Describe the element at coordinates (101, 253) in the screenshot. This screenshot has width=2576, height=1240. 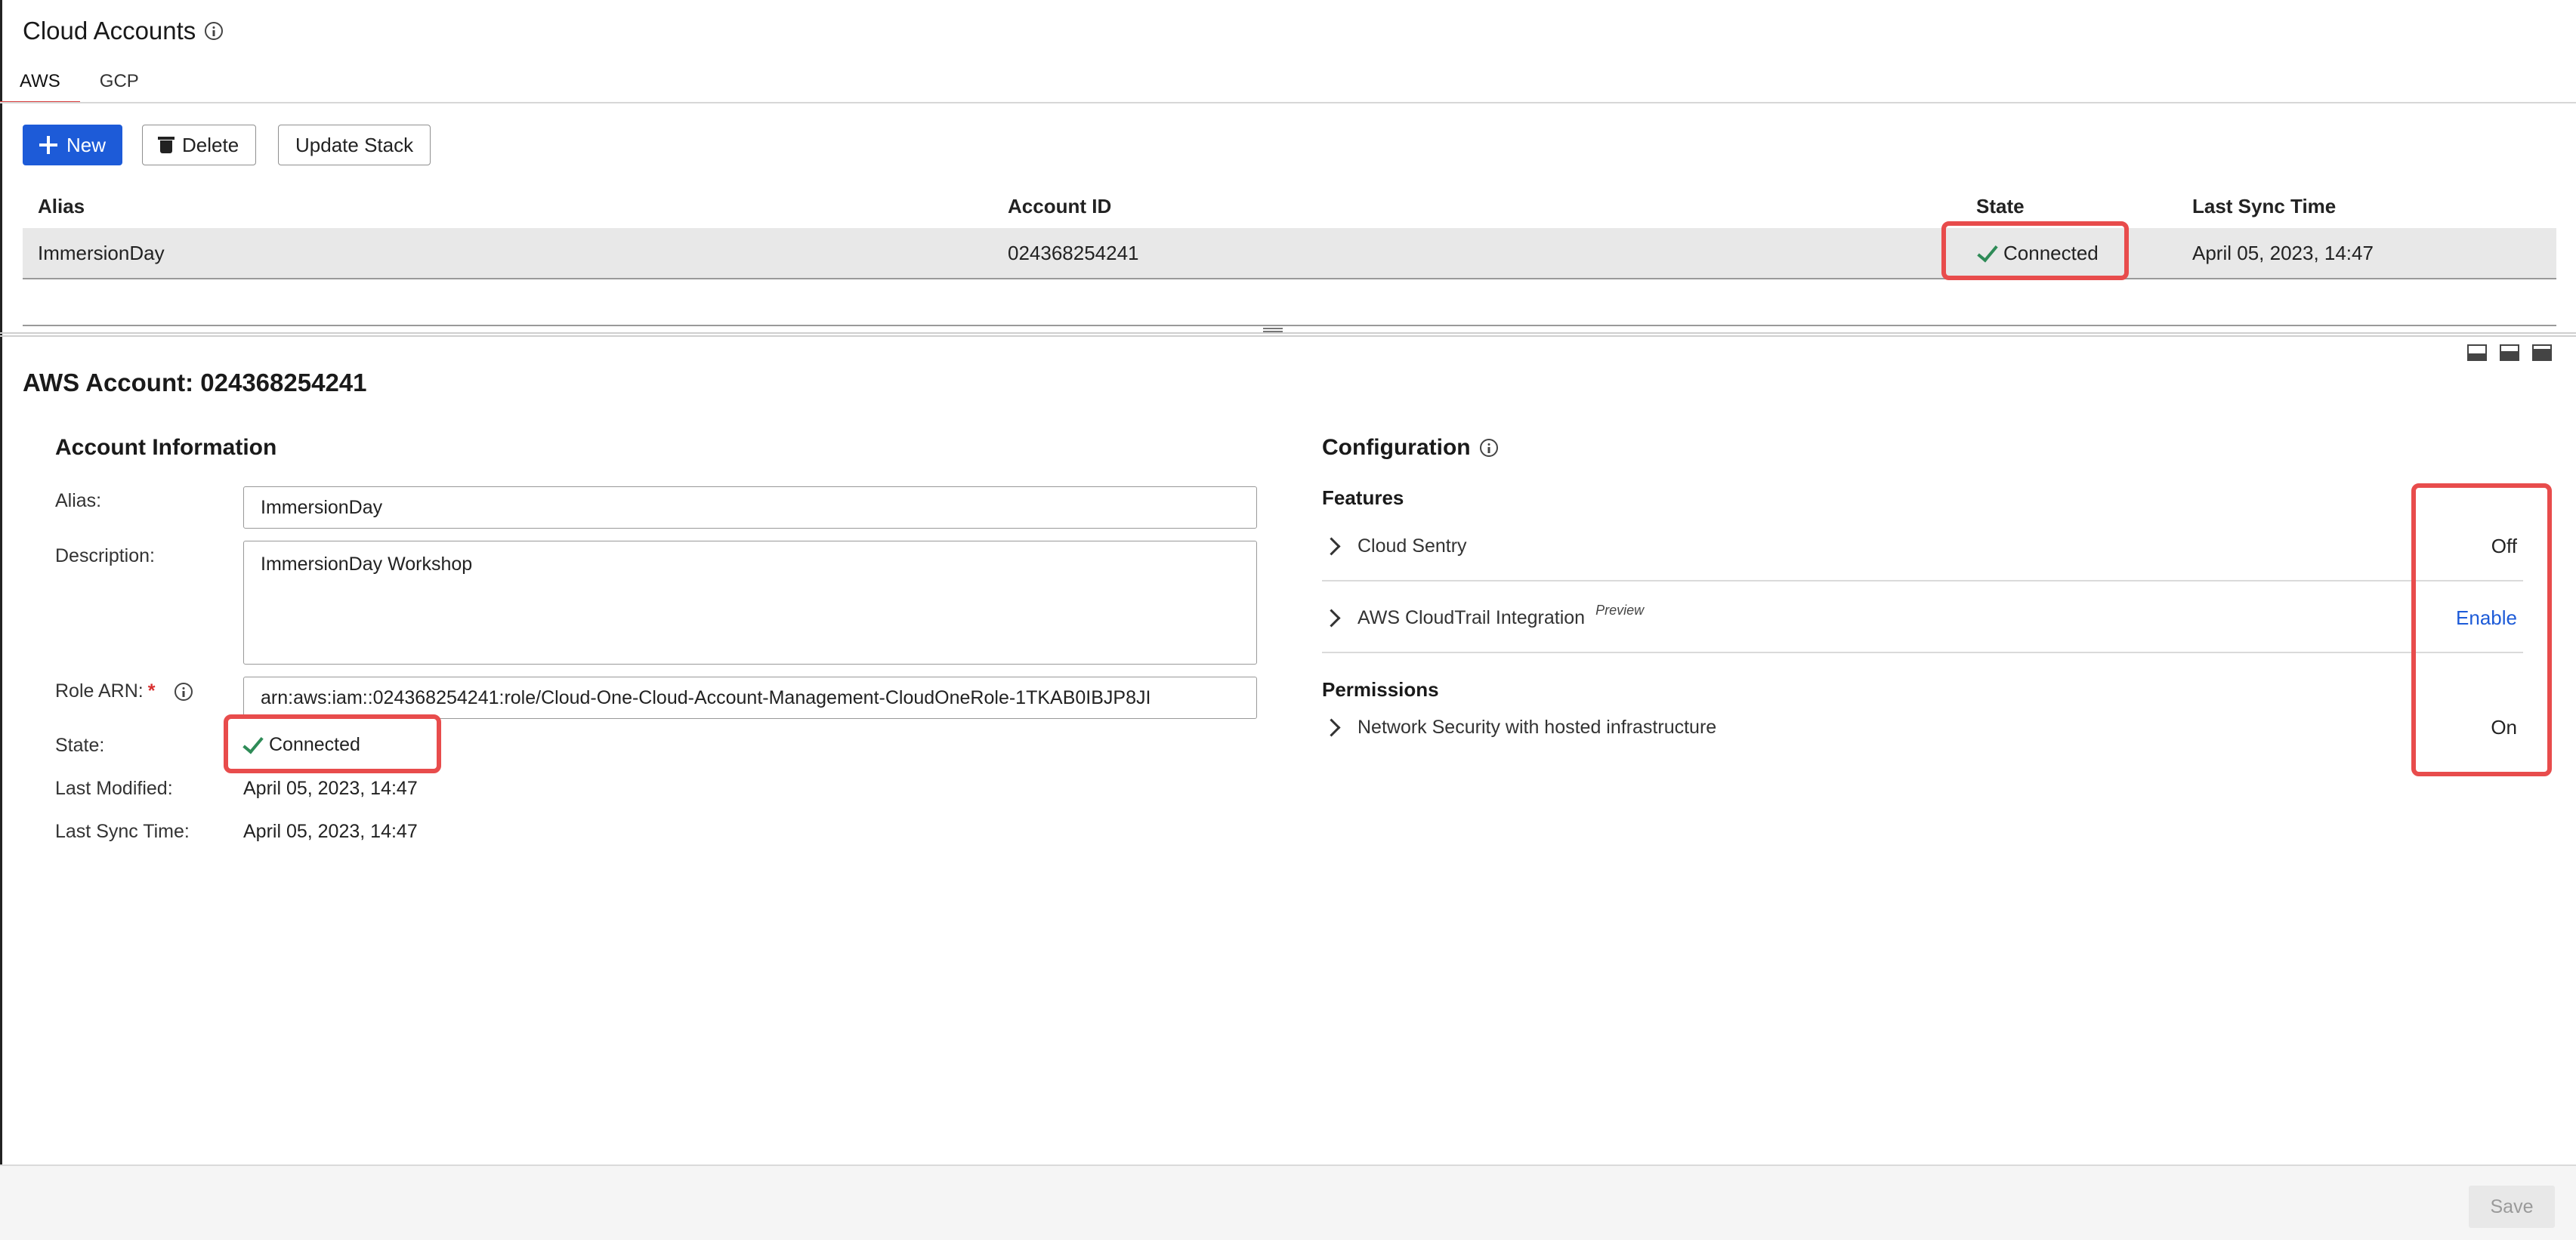
I see `cell-alias: ImmersionDay` at that location.